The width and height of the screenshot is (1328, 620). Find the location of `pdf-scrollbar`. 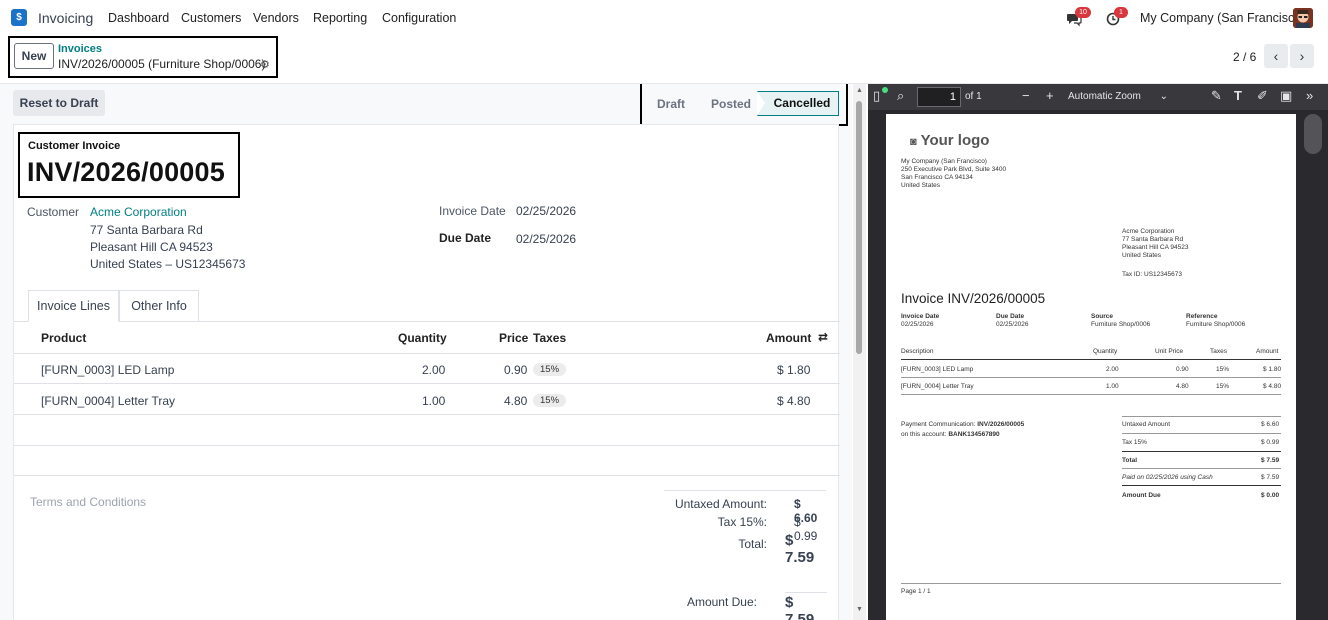

pdf-scrollbar is located at coordinates (1313, 365).